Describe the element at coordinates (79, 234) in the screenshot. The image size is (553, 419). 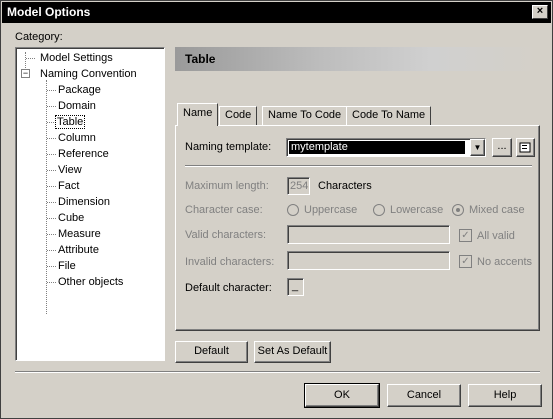
I see `tree-item-measure: Measure` at that location.